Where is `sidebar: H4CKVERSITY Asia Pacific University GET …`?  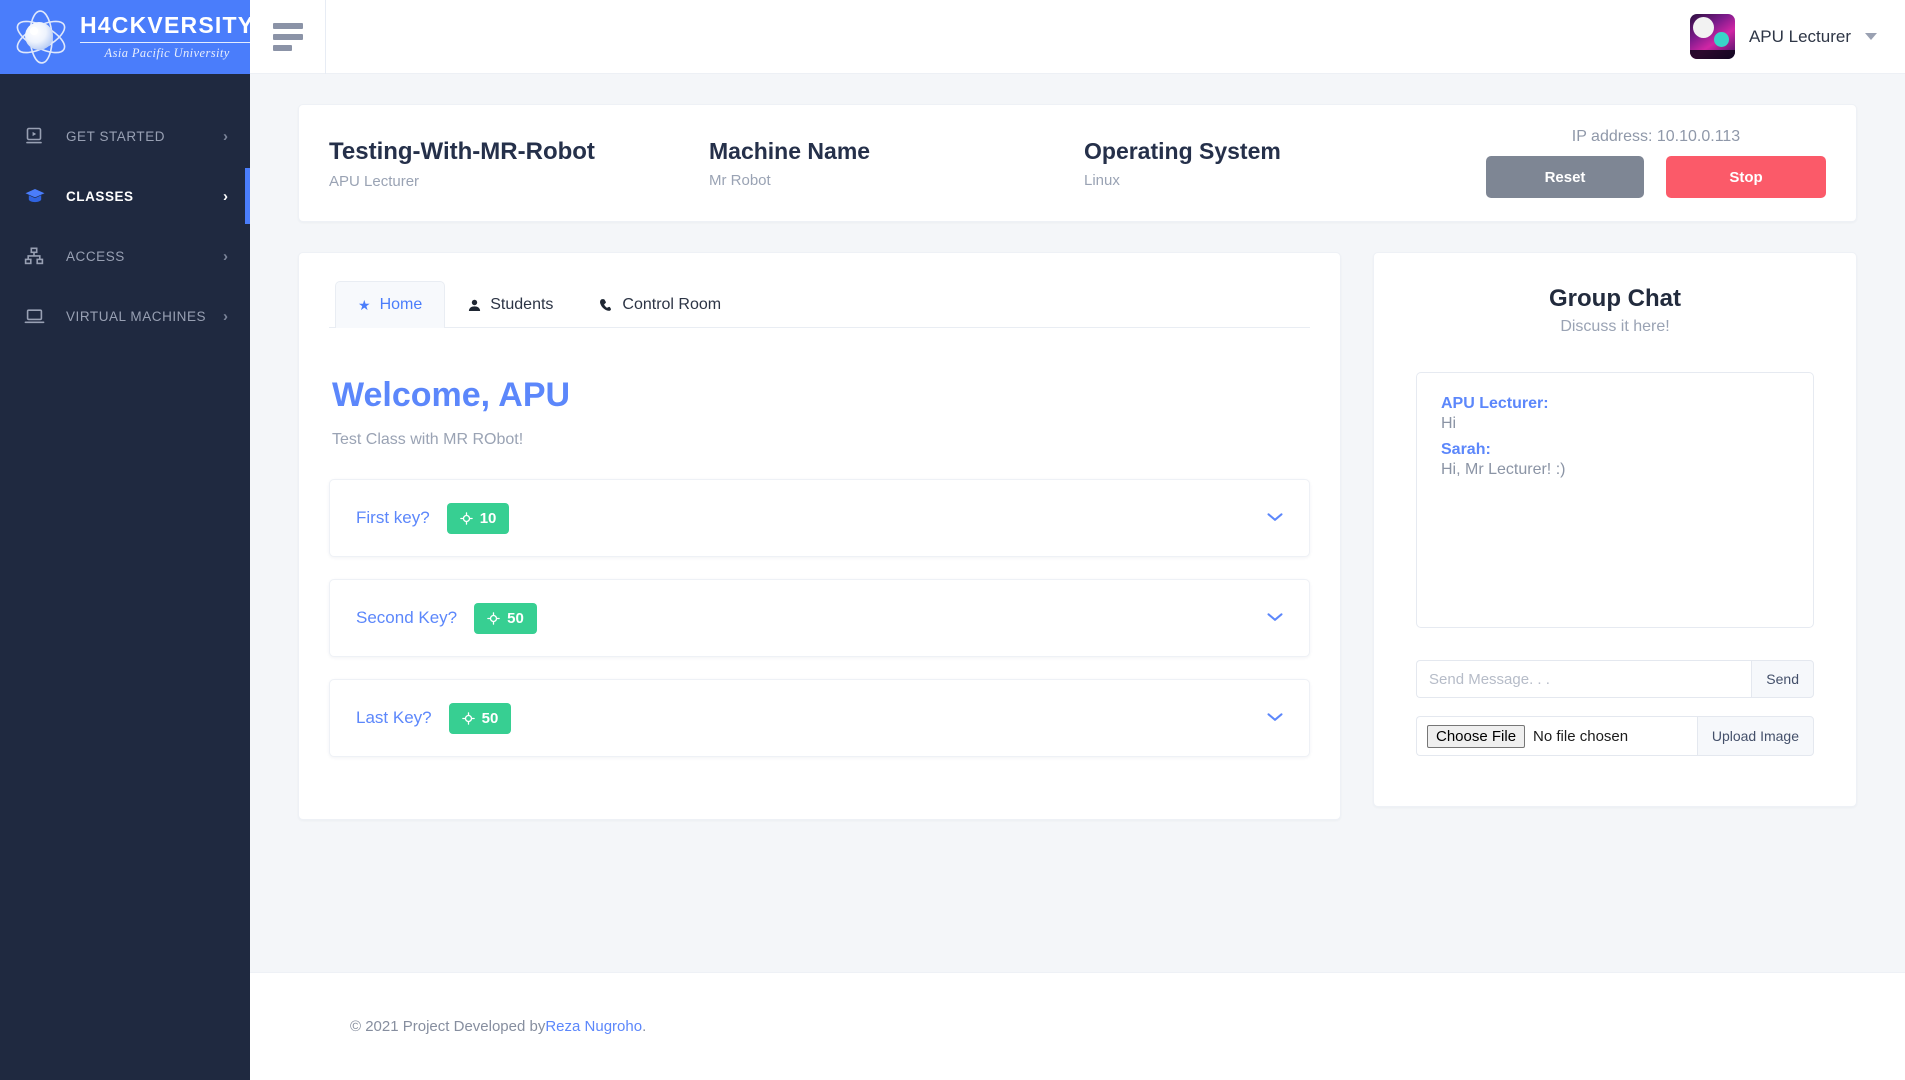
sidebar: H4CKVERSITY Asia Pacific University GET … is located at coordinates (125, 540).